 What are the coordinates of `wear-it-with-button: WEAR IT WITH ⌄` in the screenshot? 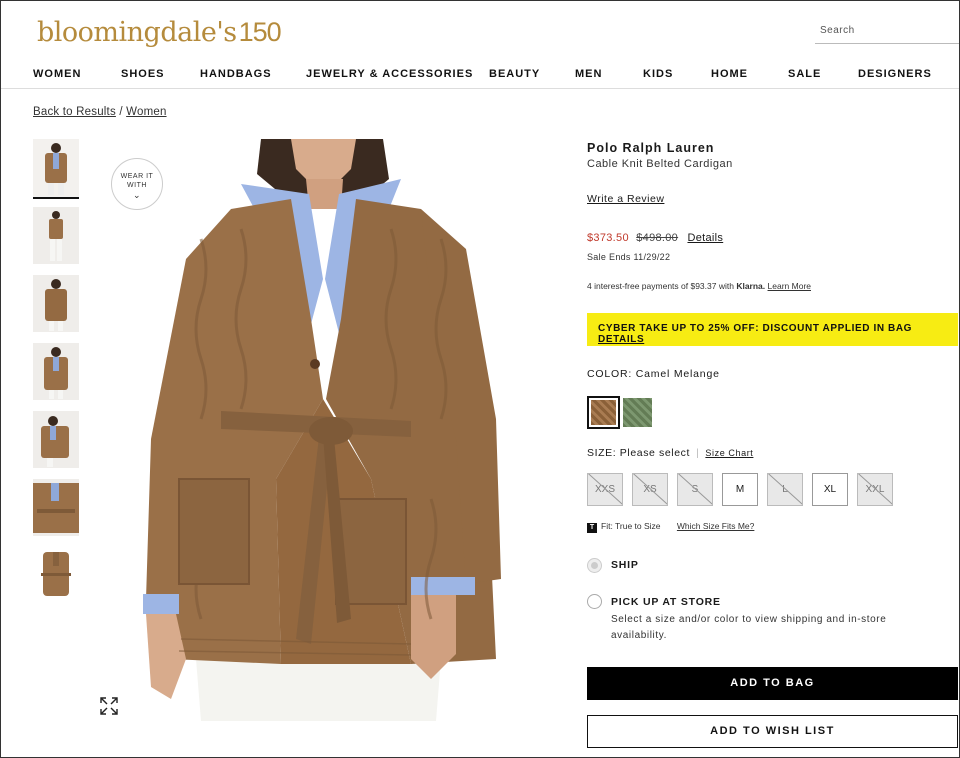 It's located at (137, 184).